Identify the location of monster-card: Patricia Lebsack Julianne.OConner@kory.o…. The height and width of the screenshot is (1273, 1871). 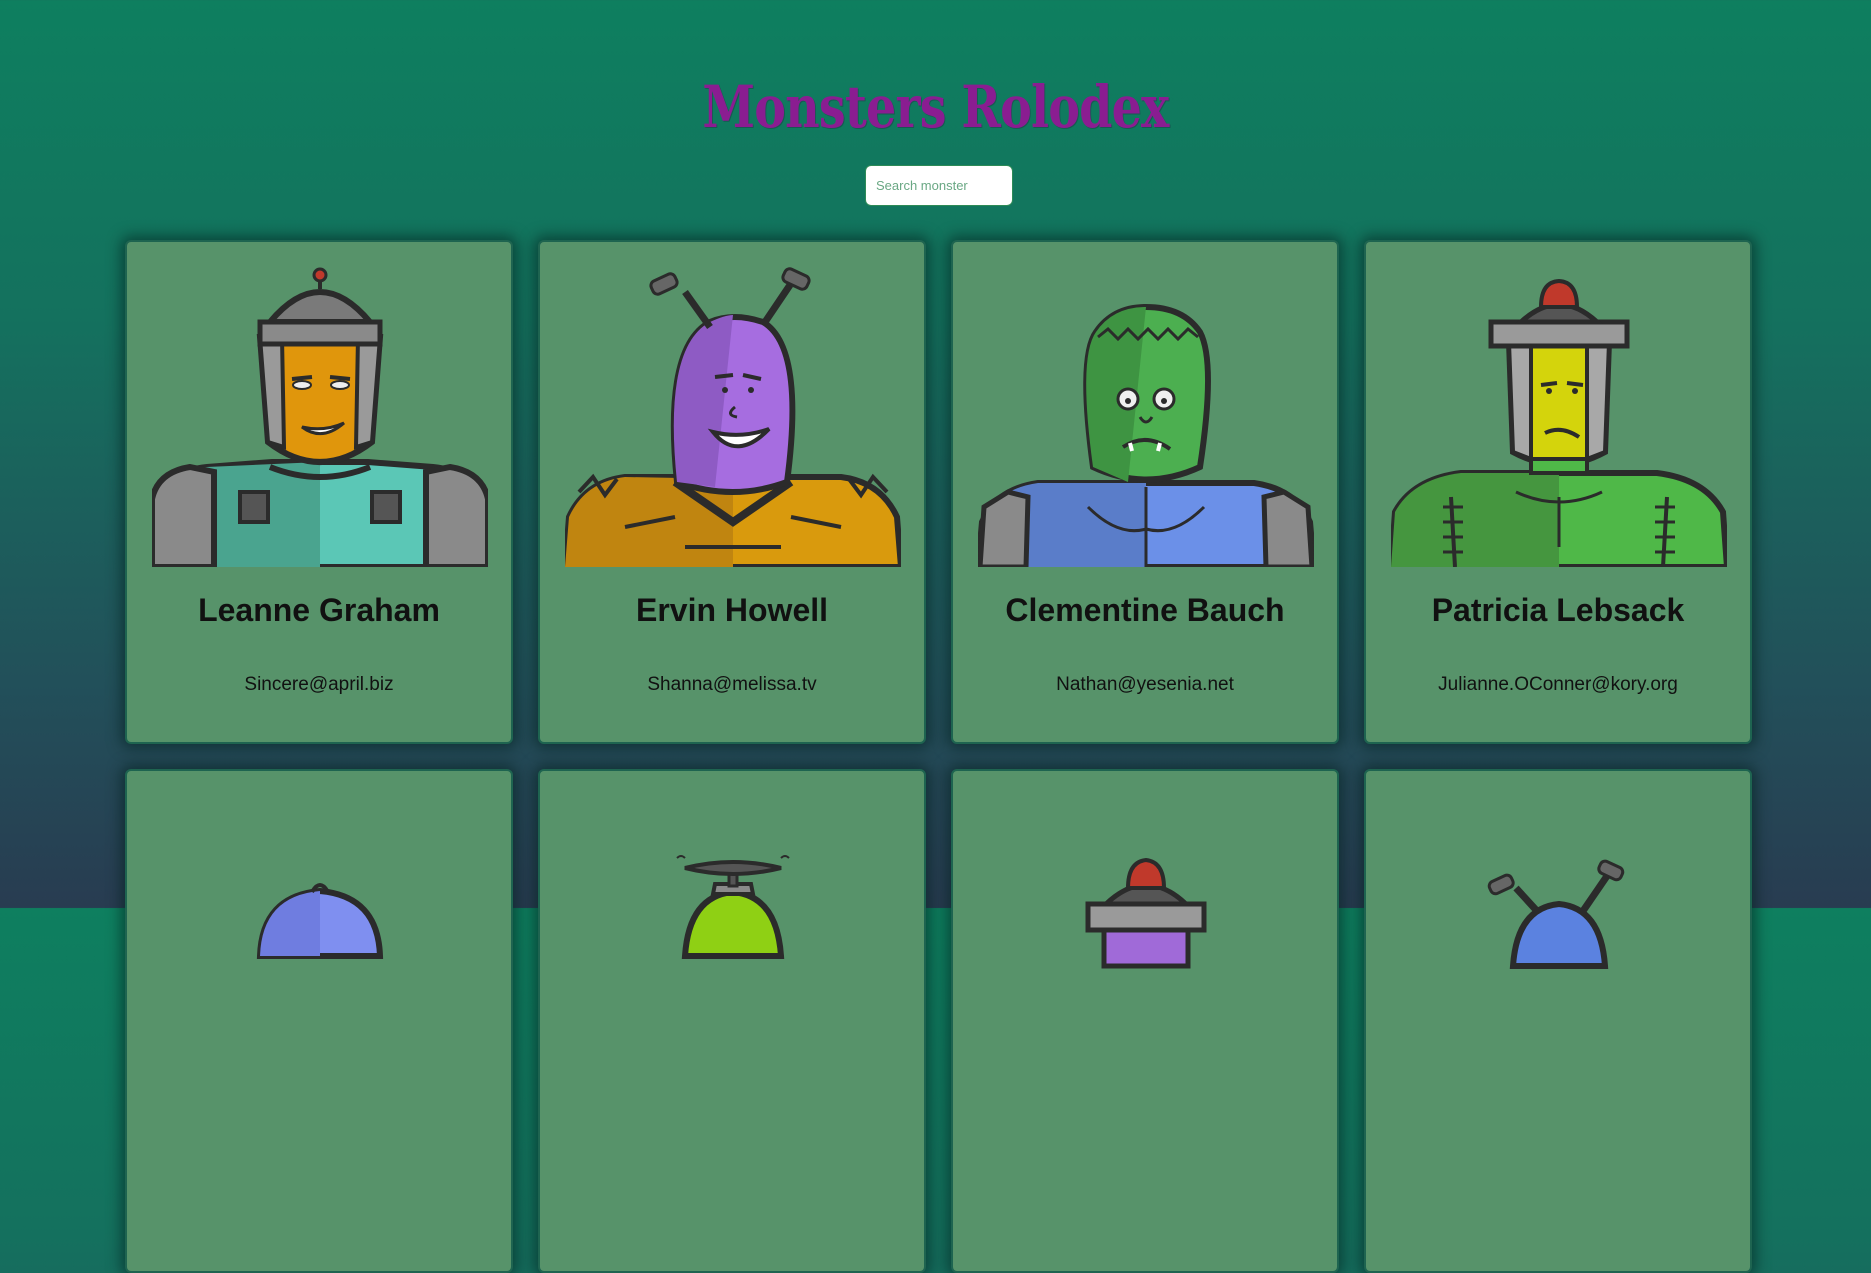
(1558, 492).